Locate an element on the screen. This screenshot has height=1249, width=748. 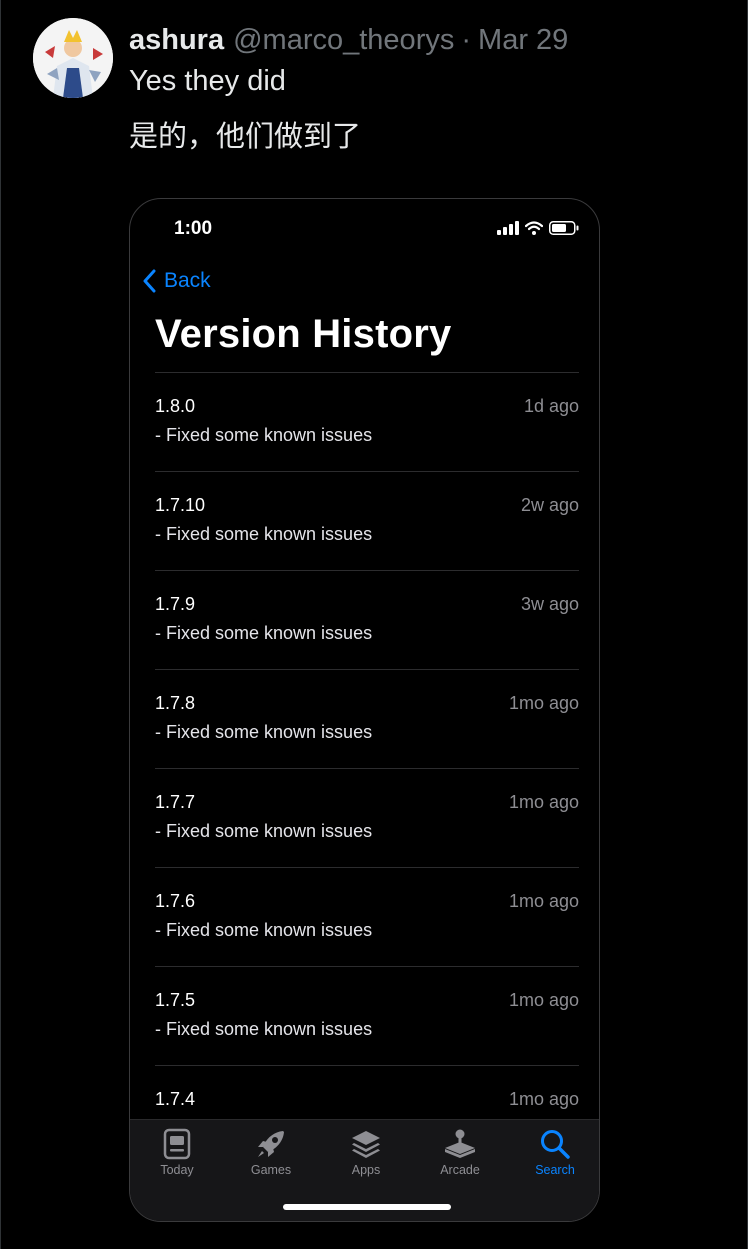
tweet-text-line: Yes they did is located at coordinates (207, 81).